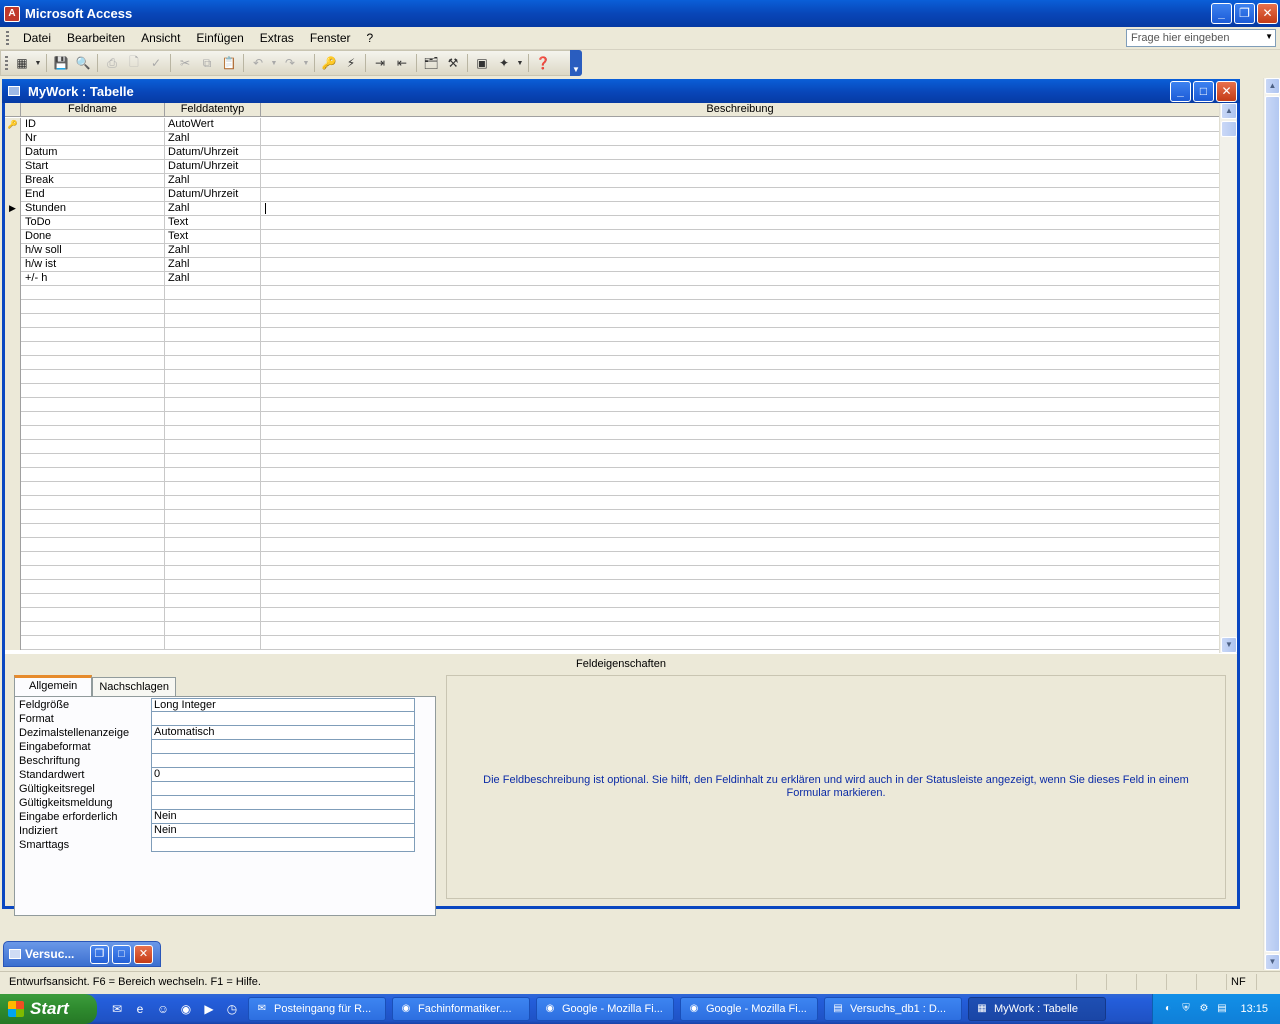 The image size is (1280, 1024). What do you see at coordinates (1272, 86) in the screenshot?
I see `app-scroll-up-icon: ▲` at bounding box center [1272, 86].